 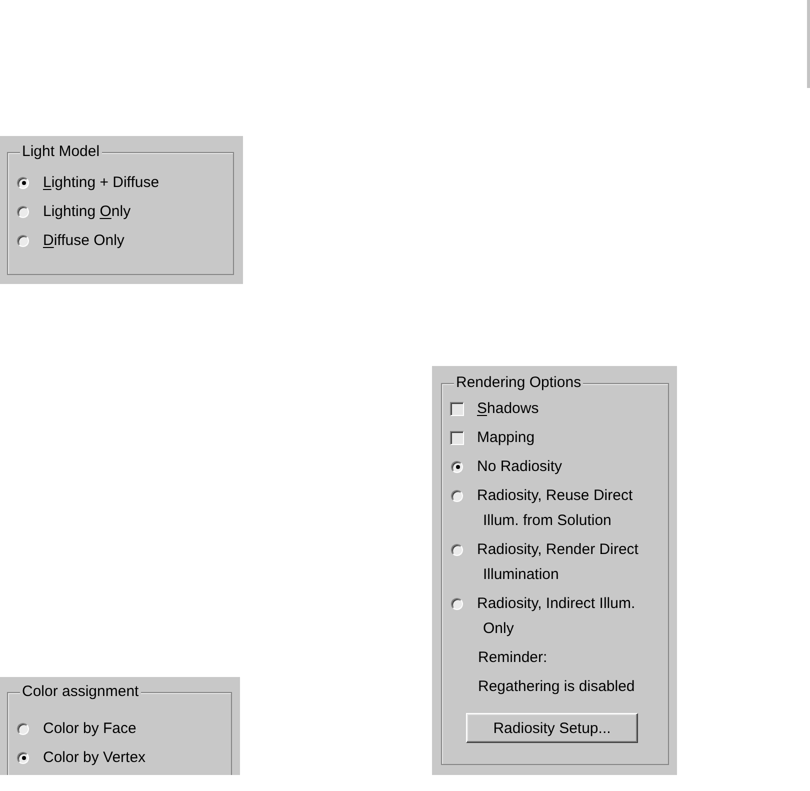 I want to click on note-text: Reminder:, so click(x=513, y=658).